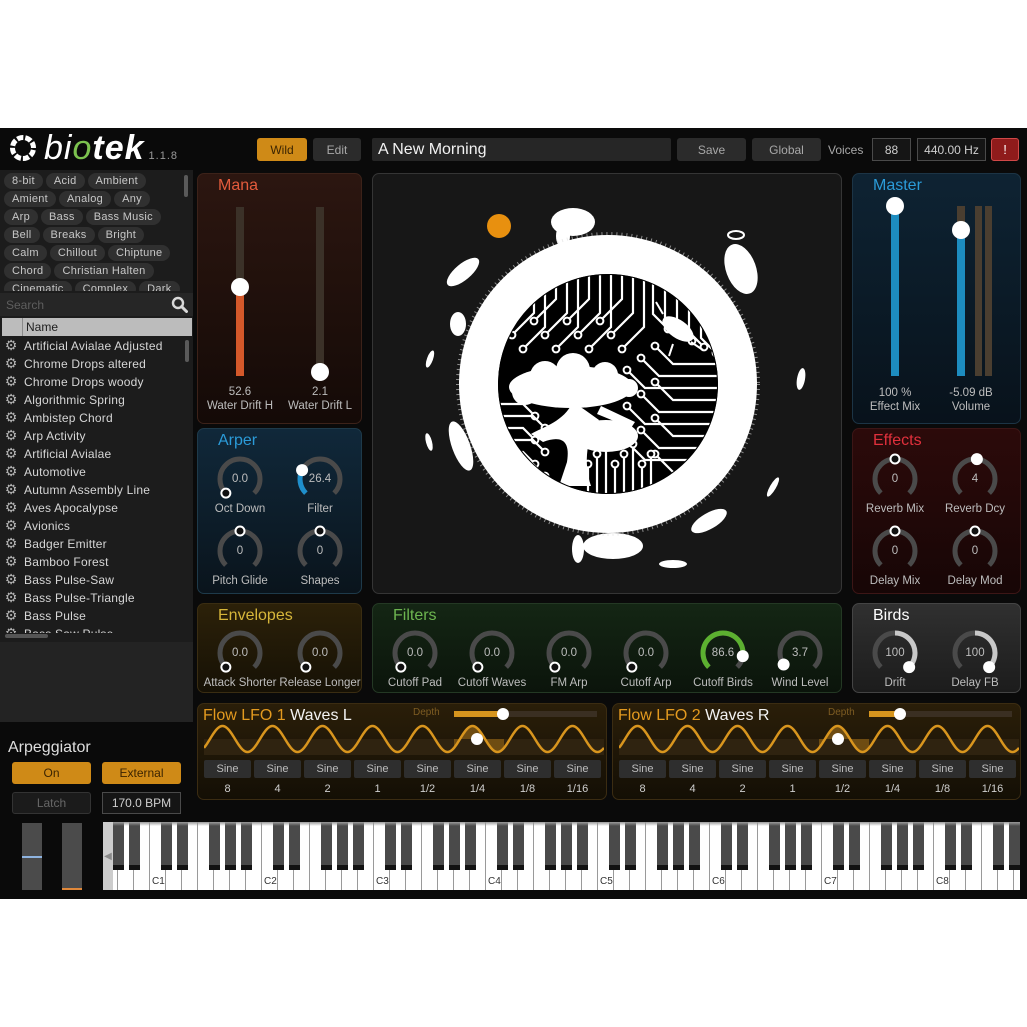 This screenshot has width=1027, height=1027. Describe the element at coordinates (77, 253) in the screenshot. I see `tag-pill: Chillout` at that location.